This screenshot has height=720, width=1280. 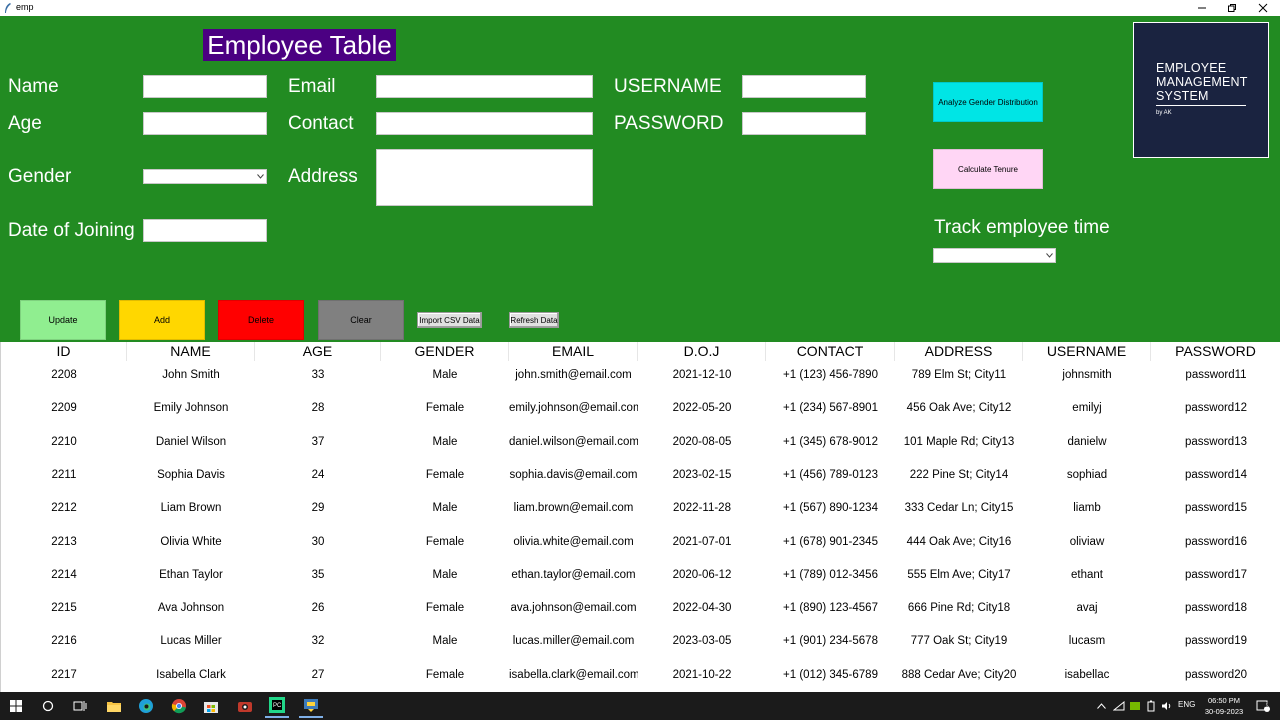 I want to click on table-cell: password20, so click(x=1215, y=674).